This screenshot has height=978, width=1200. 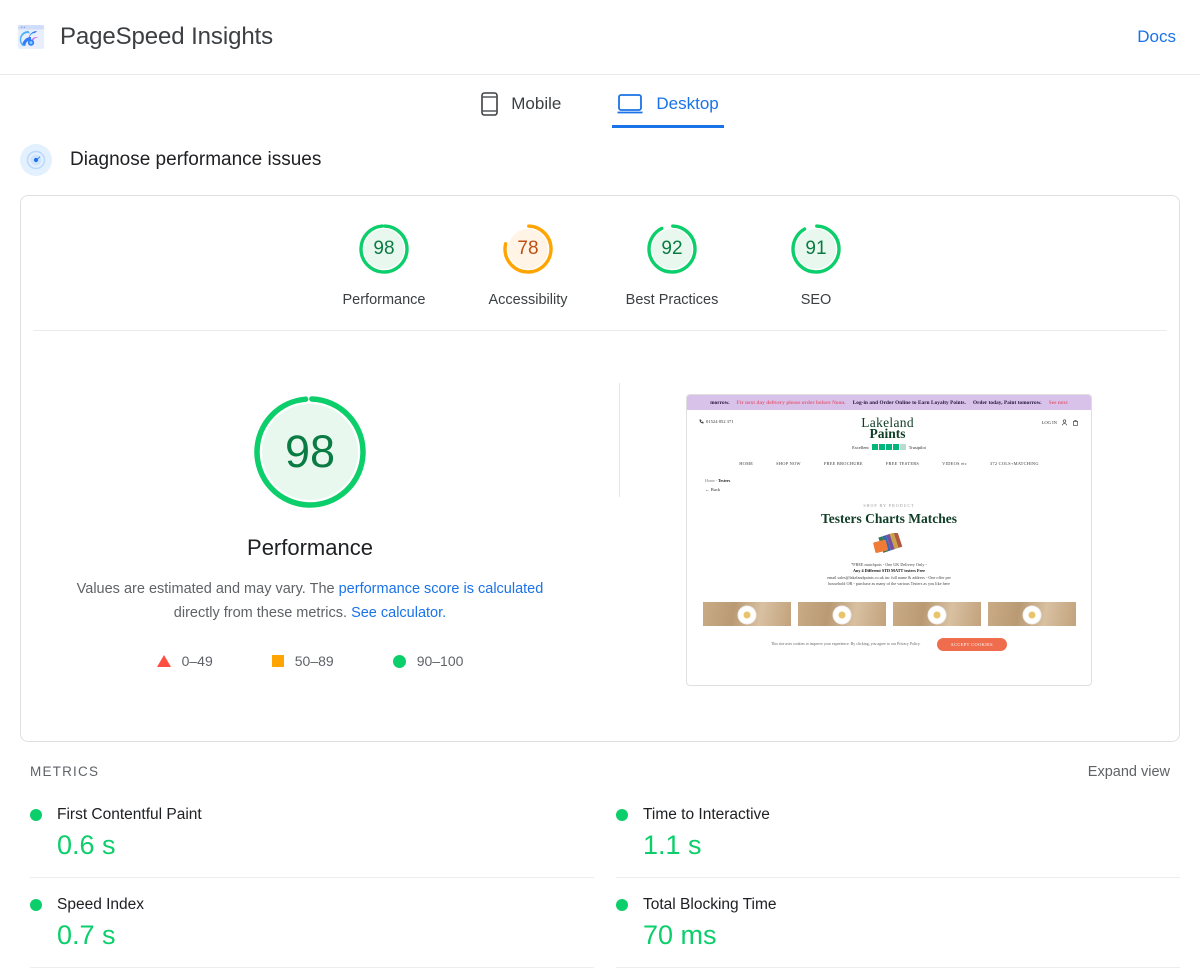 What do you see at coordinates (889, 480) in the screenshot?
I see `thumb-breadcrumb: Home - Testers` at bounding box center [889, 480].